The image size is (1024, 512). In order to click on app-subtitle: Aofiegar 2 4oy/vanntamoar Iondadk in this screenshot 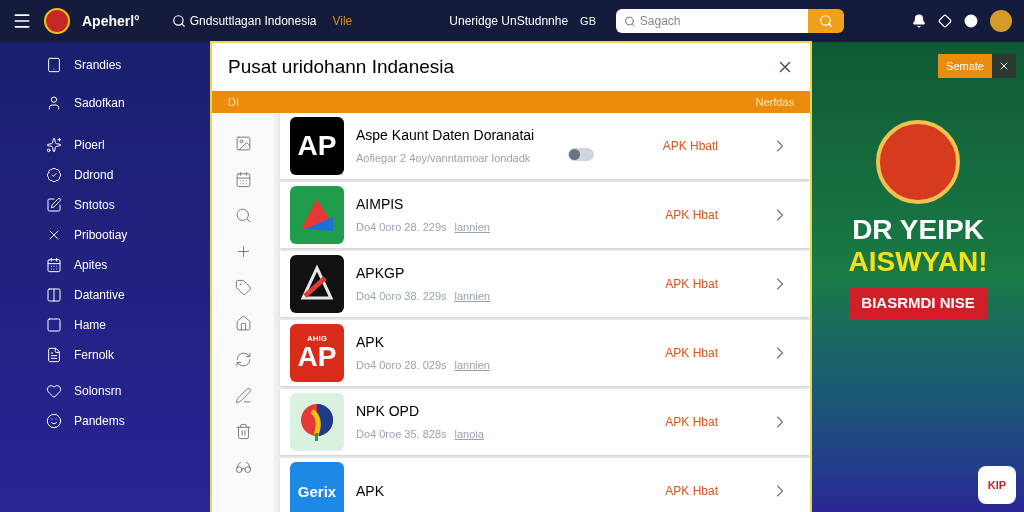, I will do `click(443, 159)`.